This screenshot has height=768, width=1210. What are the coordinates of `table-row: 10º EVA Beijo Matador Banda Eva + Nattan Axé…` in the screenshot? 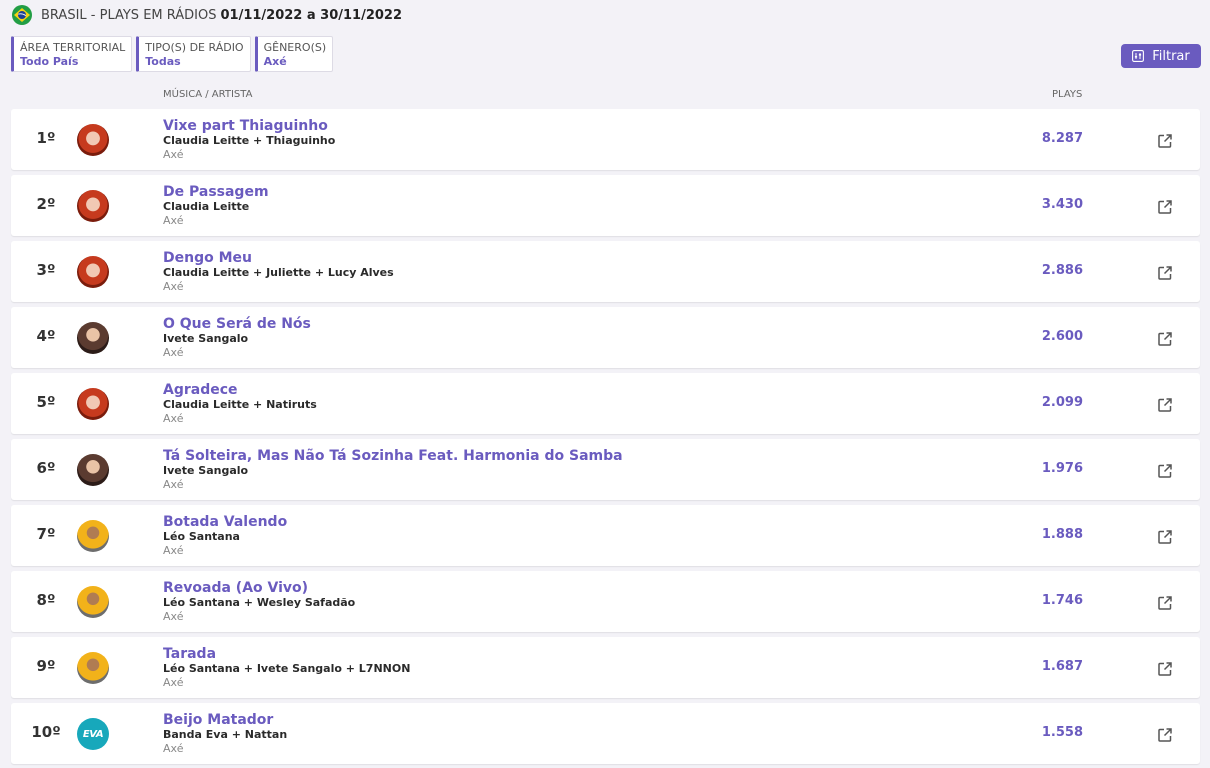 It's located at (605, 733).